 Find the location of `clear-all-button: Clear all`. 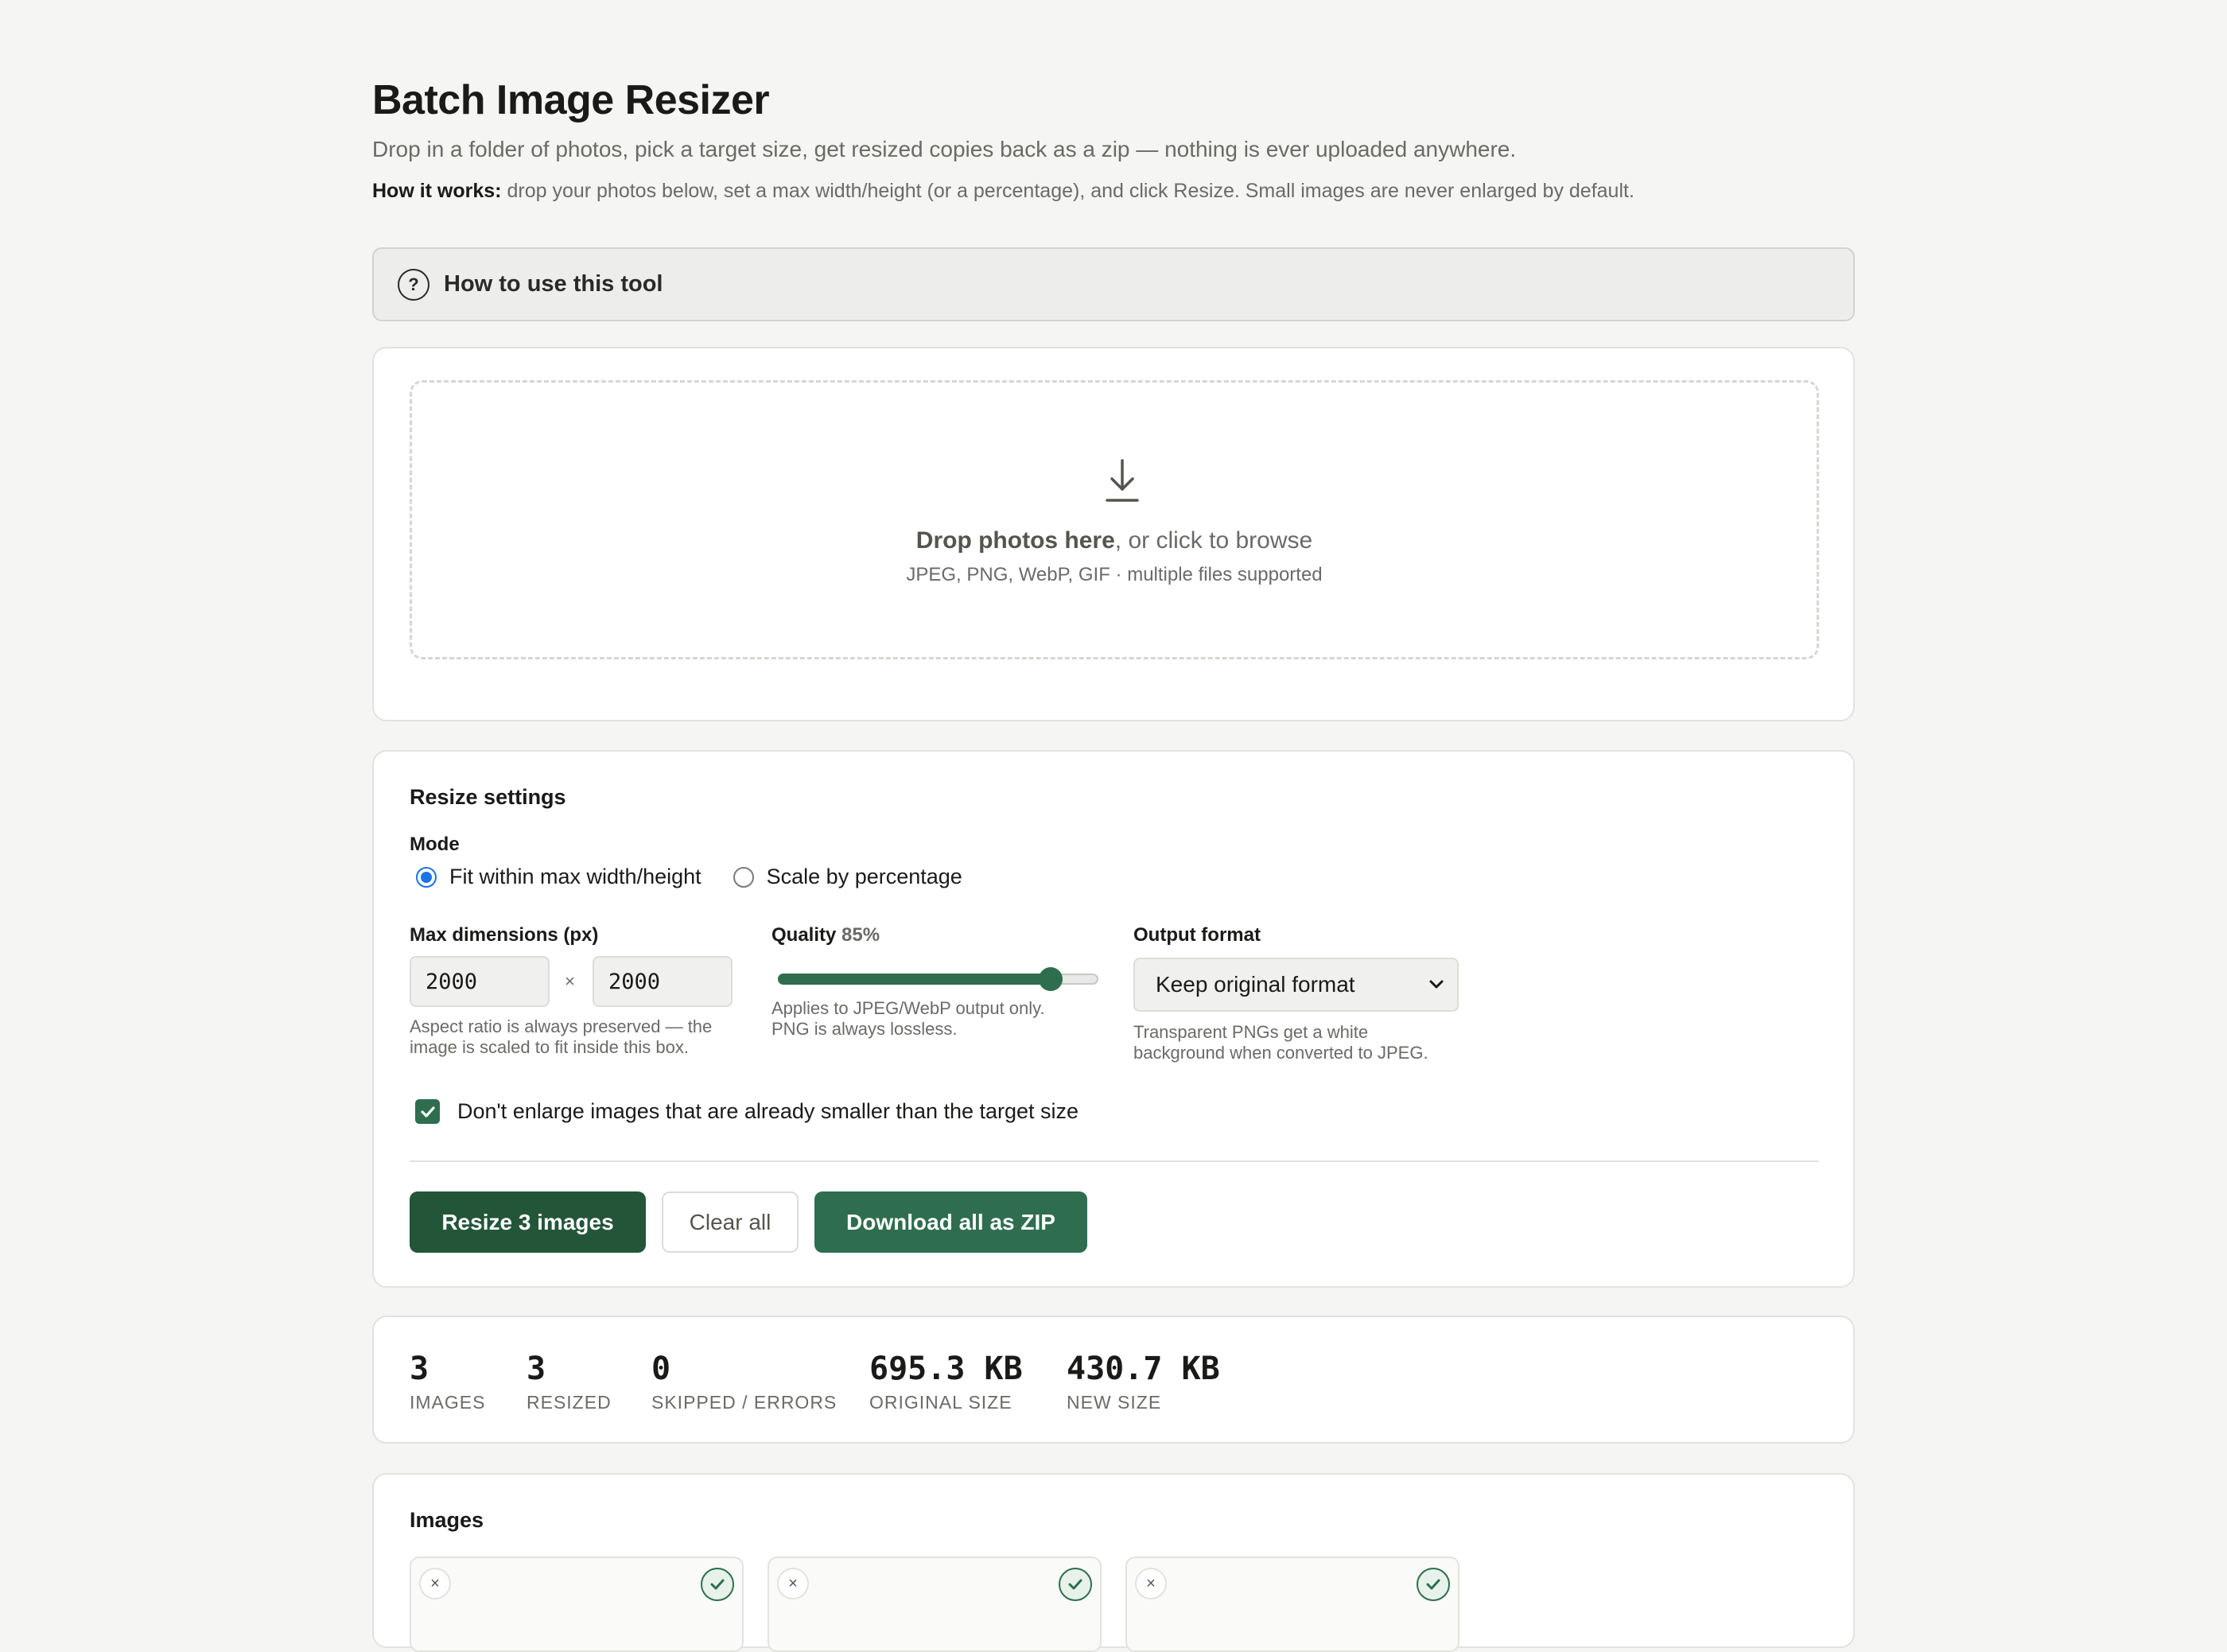

clear-all-button: Clear all is located at coordinates (730, 1222).